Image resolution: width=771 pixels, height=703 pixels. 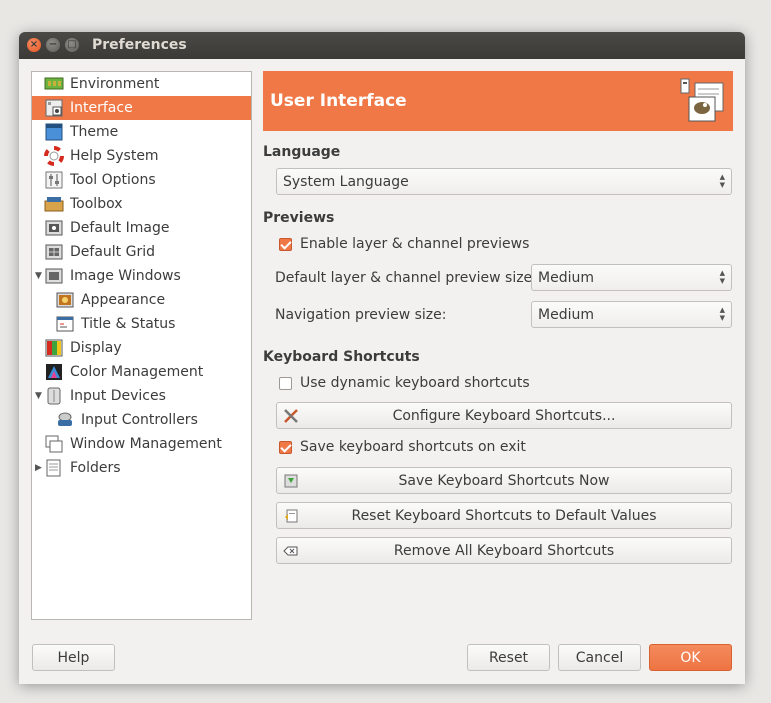 I want to click on sidebar-item-label: Image Windows, so click(x=125, y=276).